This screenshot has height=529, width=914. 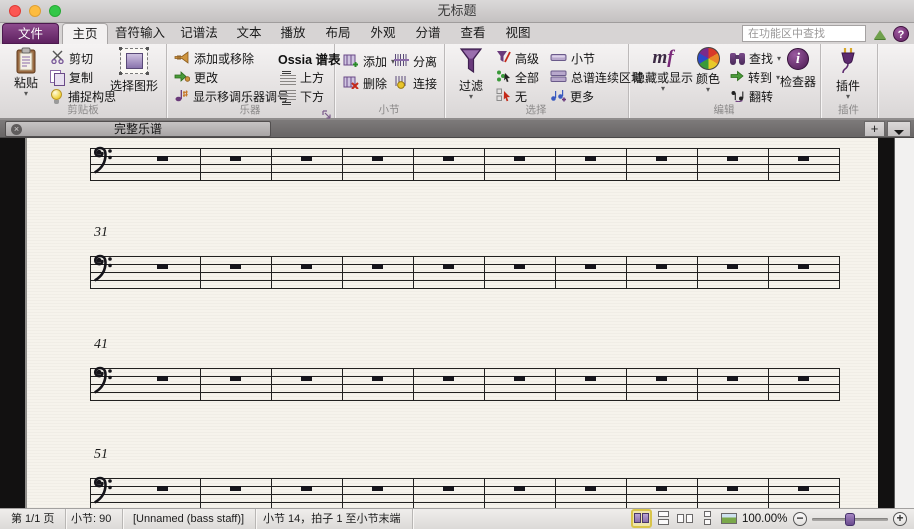 What do you see at coordinates (517, 77) in the screenshot?
I see `select-all-button: 全部` at bounding box center [517, 77].